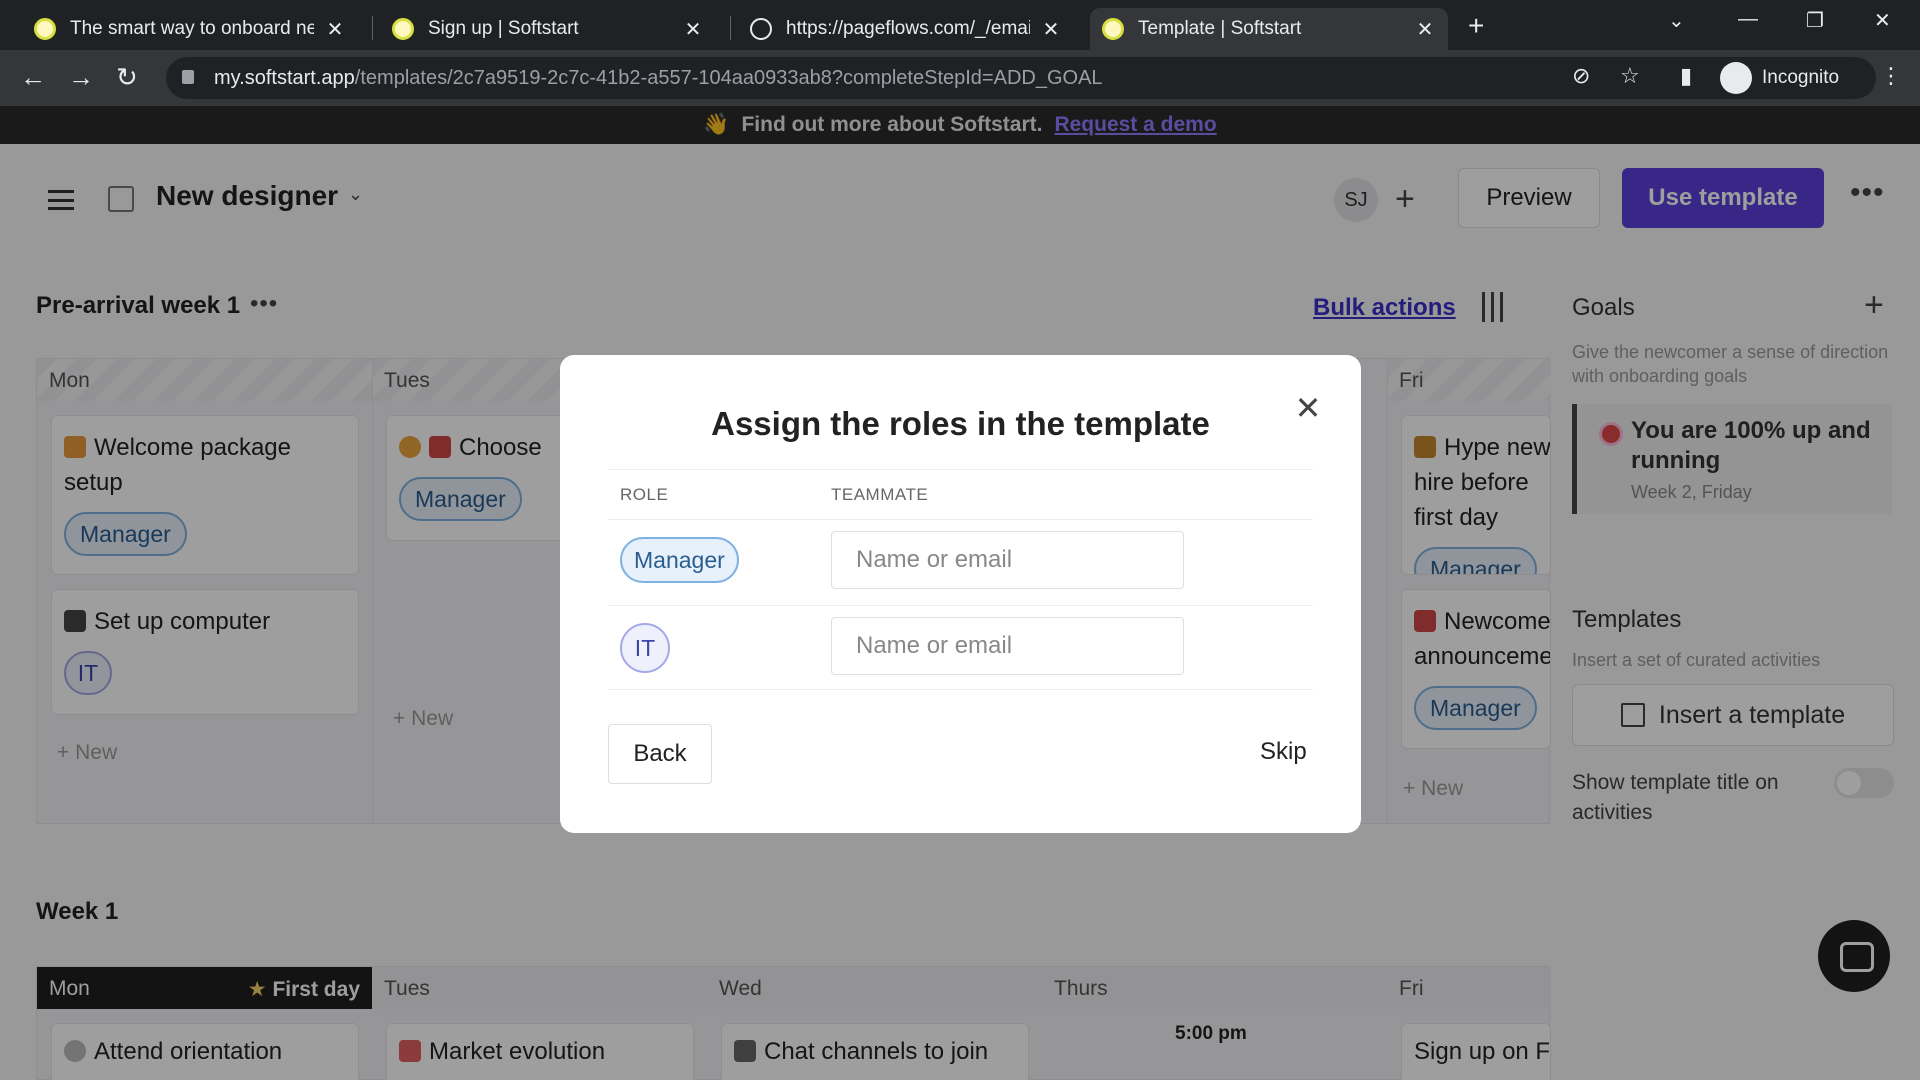 The height and width of the screenshot is (1080, 1920). I want to click on restore-icon: ❐, so click(1815, 20).